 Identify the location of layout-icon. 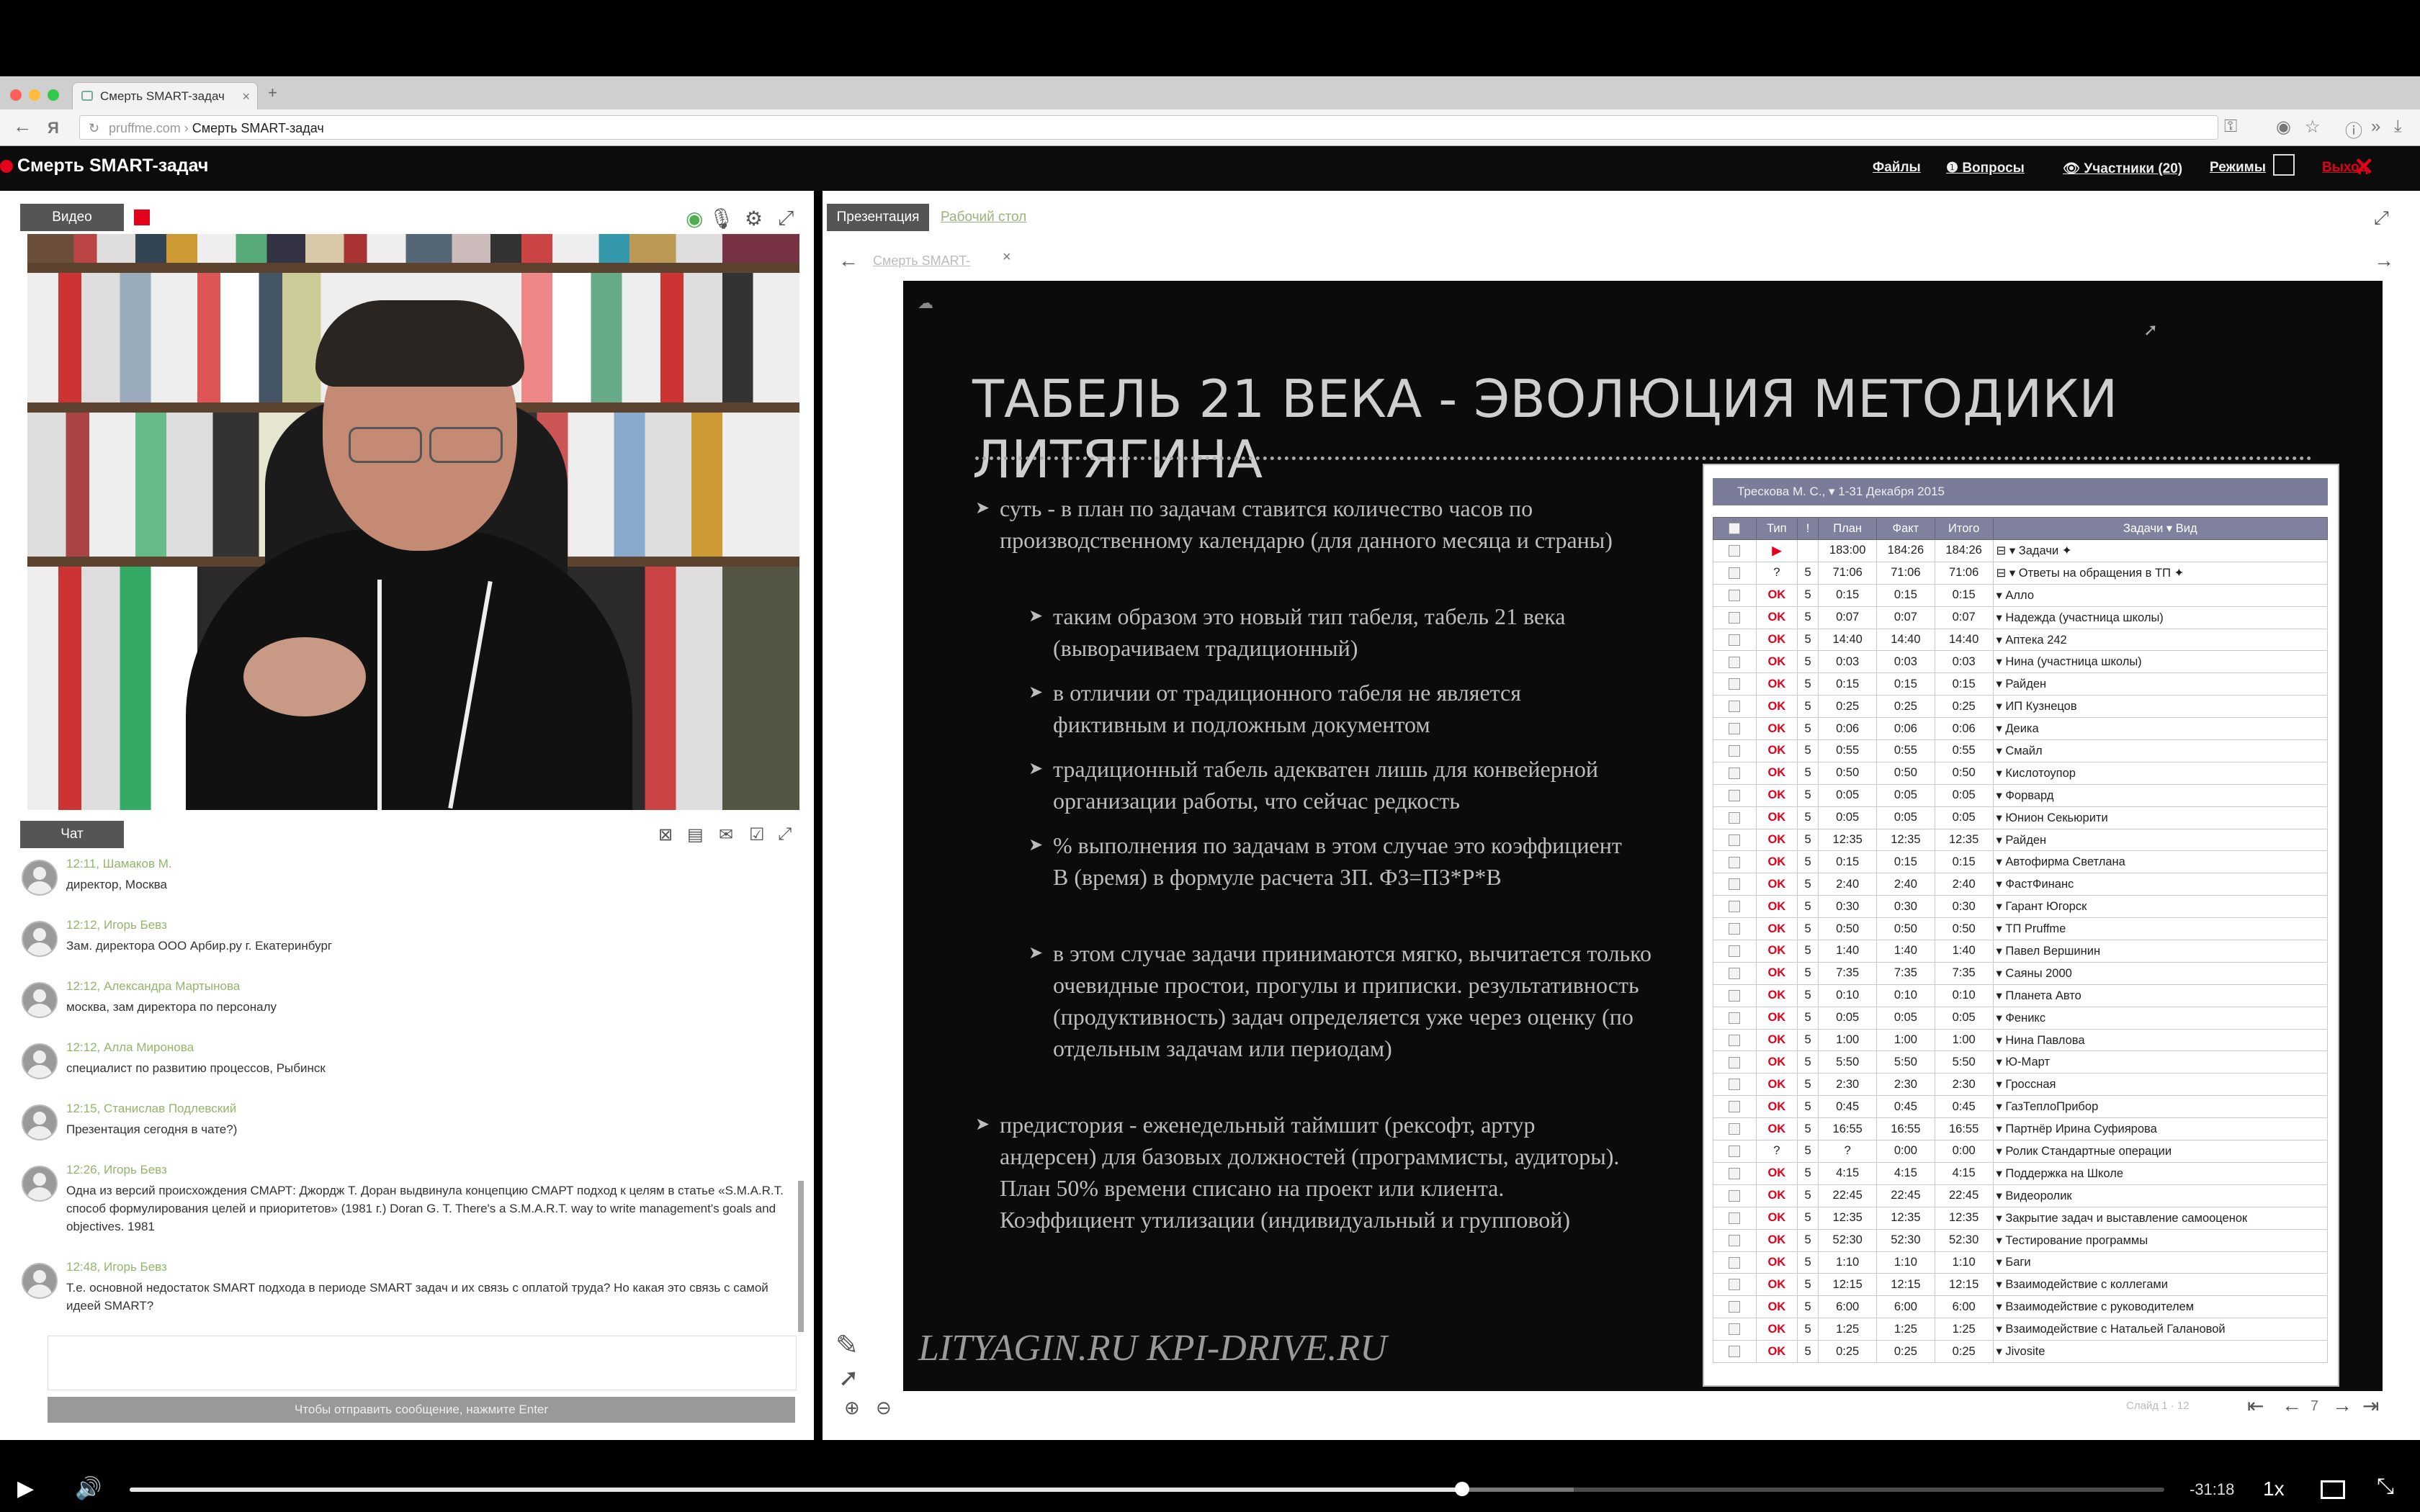
(2284, 165).